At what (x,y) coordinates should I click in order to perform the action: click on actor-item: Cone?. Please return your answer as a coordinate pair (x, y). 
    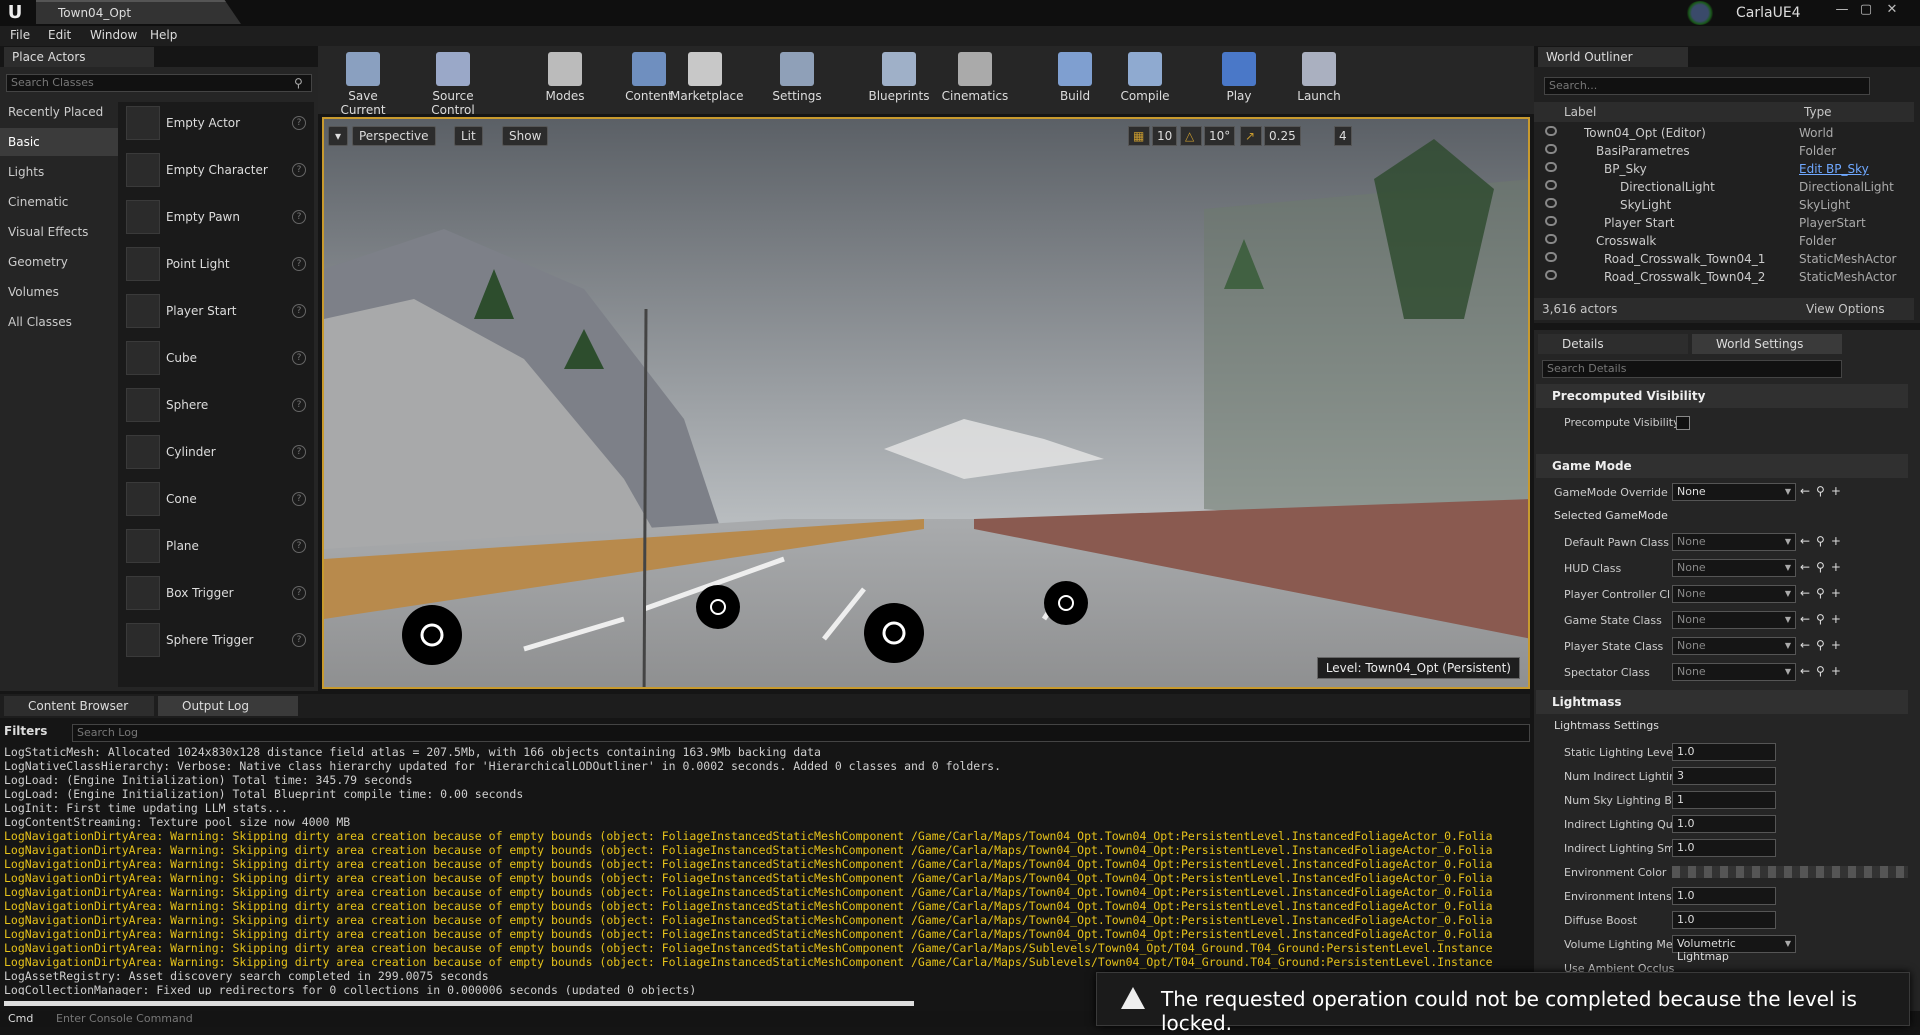
    Looking at the image, I should click on (218, 500).